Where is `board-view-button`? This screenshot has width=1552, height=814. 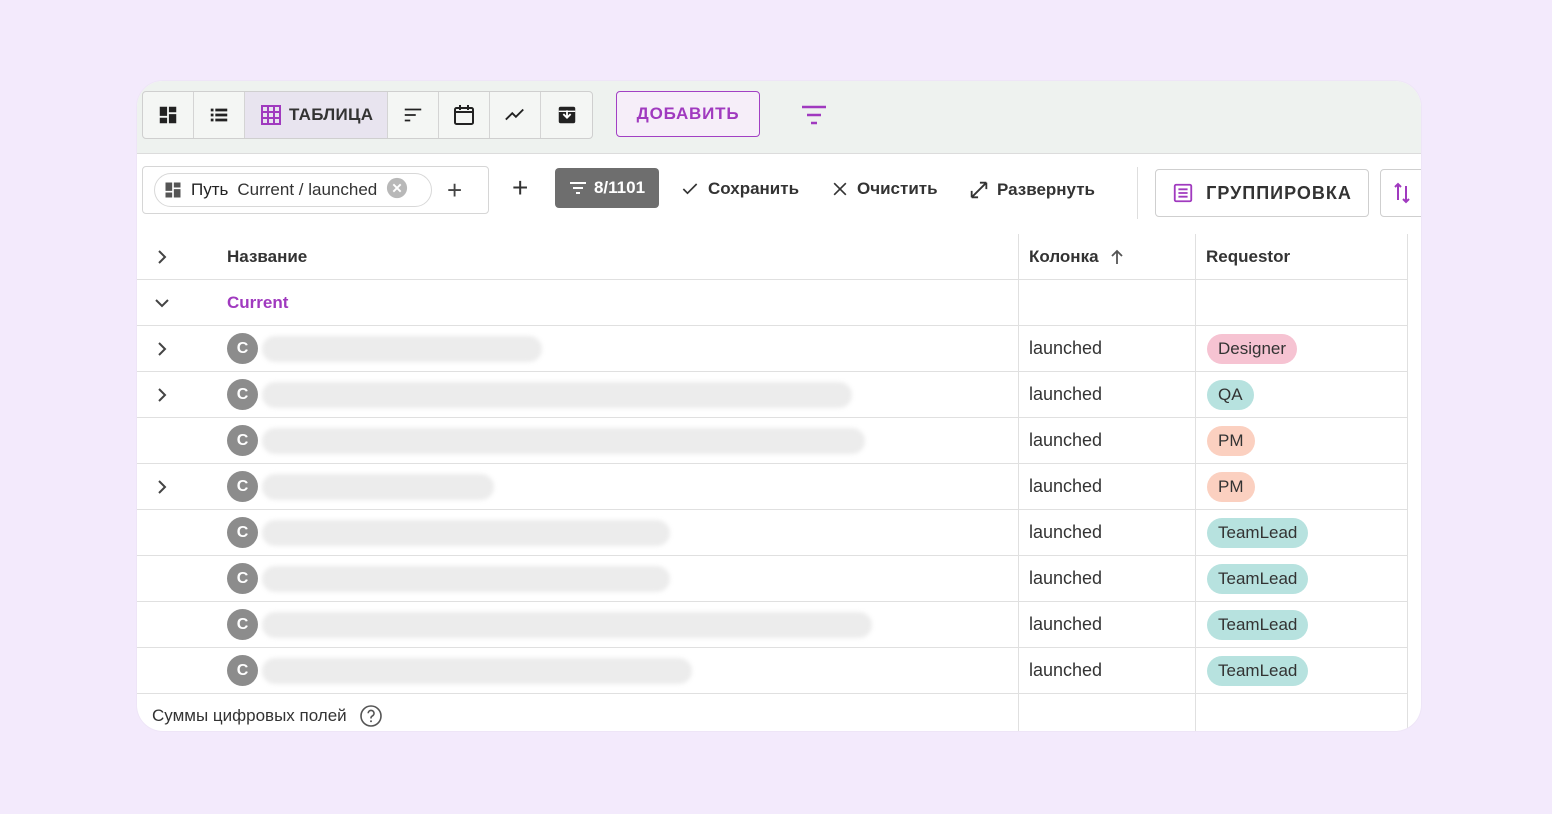 board-view-button is located at coordinates (168, 115).